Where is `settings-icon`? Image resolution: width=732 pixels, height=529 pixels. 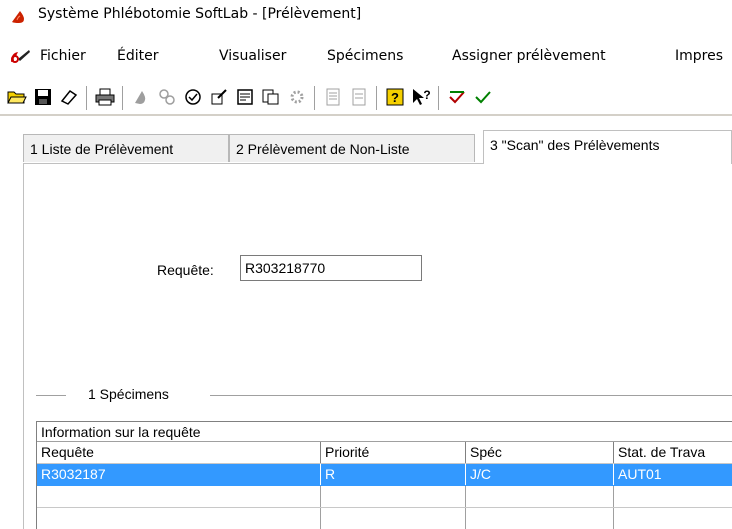 settings-icon is located at coordinates (297, 97).